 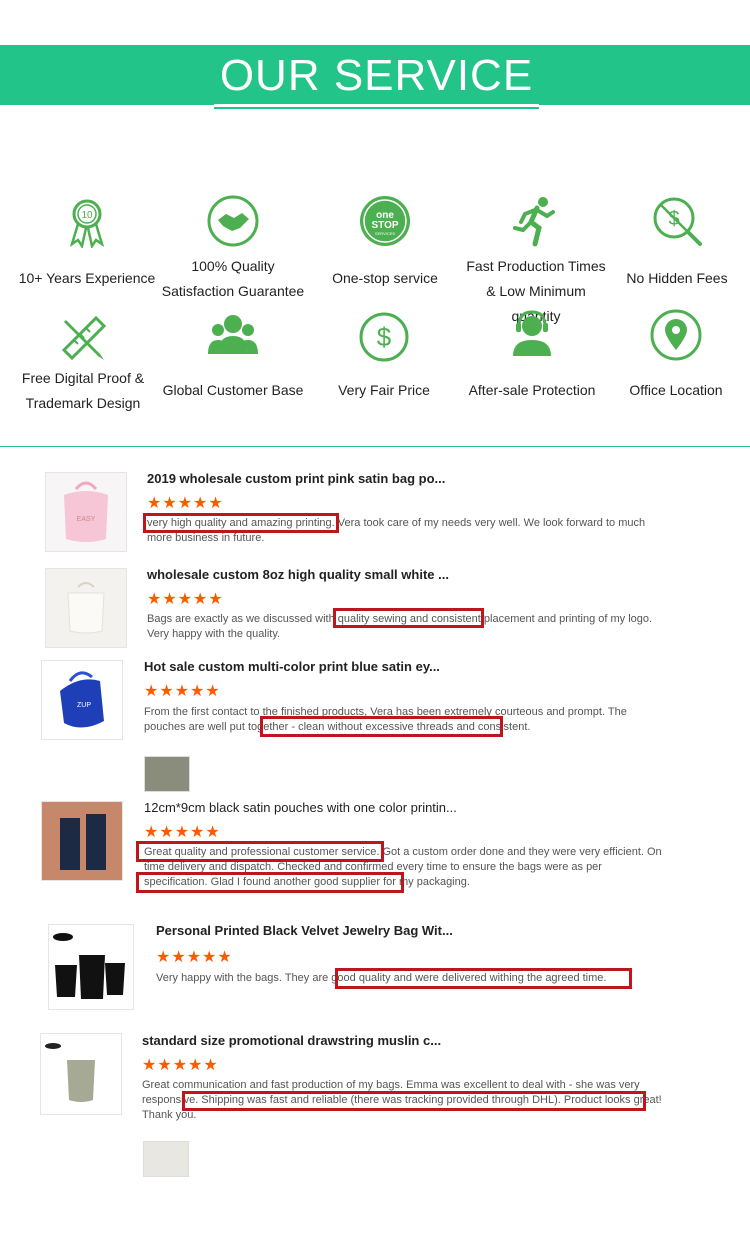 What do you see at coordinates (86, 519) in the screenshot?
I see `svg-text: EASY` at bounding box center [86, 519].